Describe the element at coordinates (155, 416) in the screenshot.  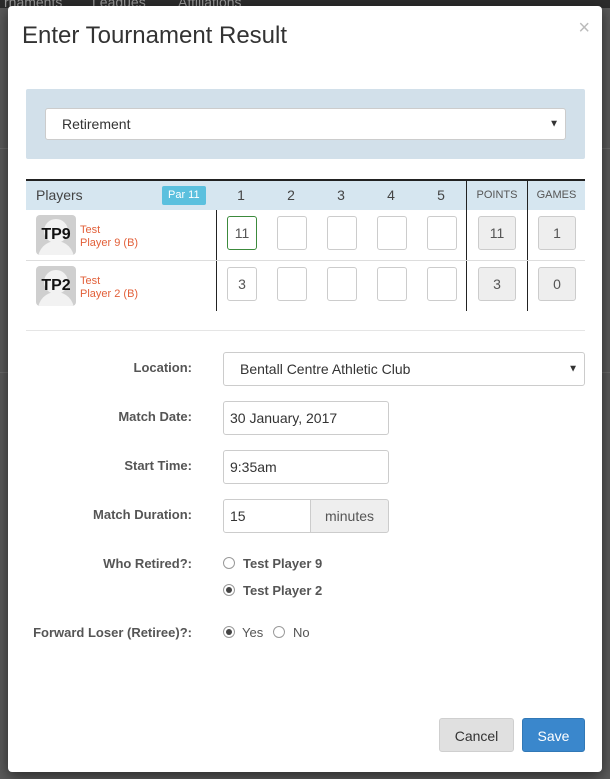
I see `match-date-label: Match Date:` at that location.